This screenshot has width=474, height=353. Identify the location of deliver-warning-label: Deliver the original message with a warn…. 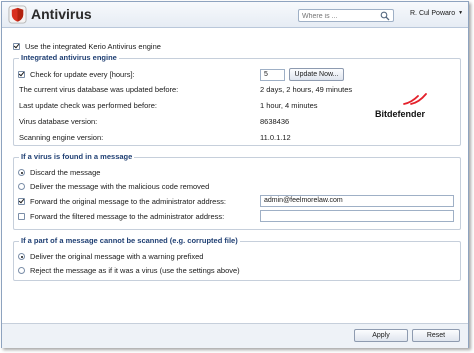
(117, 256).